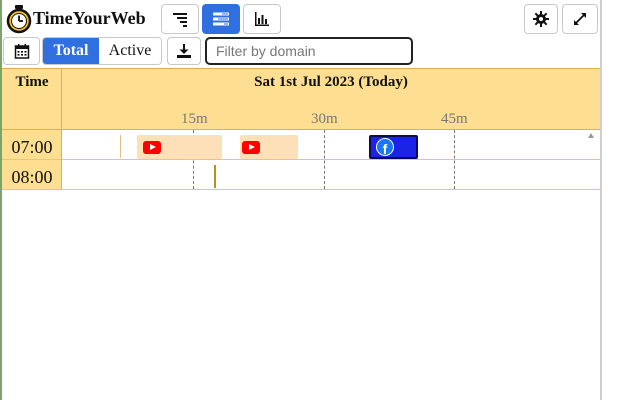  I want to click on hour-label: 07:00, so click(32, 147).